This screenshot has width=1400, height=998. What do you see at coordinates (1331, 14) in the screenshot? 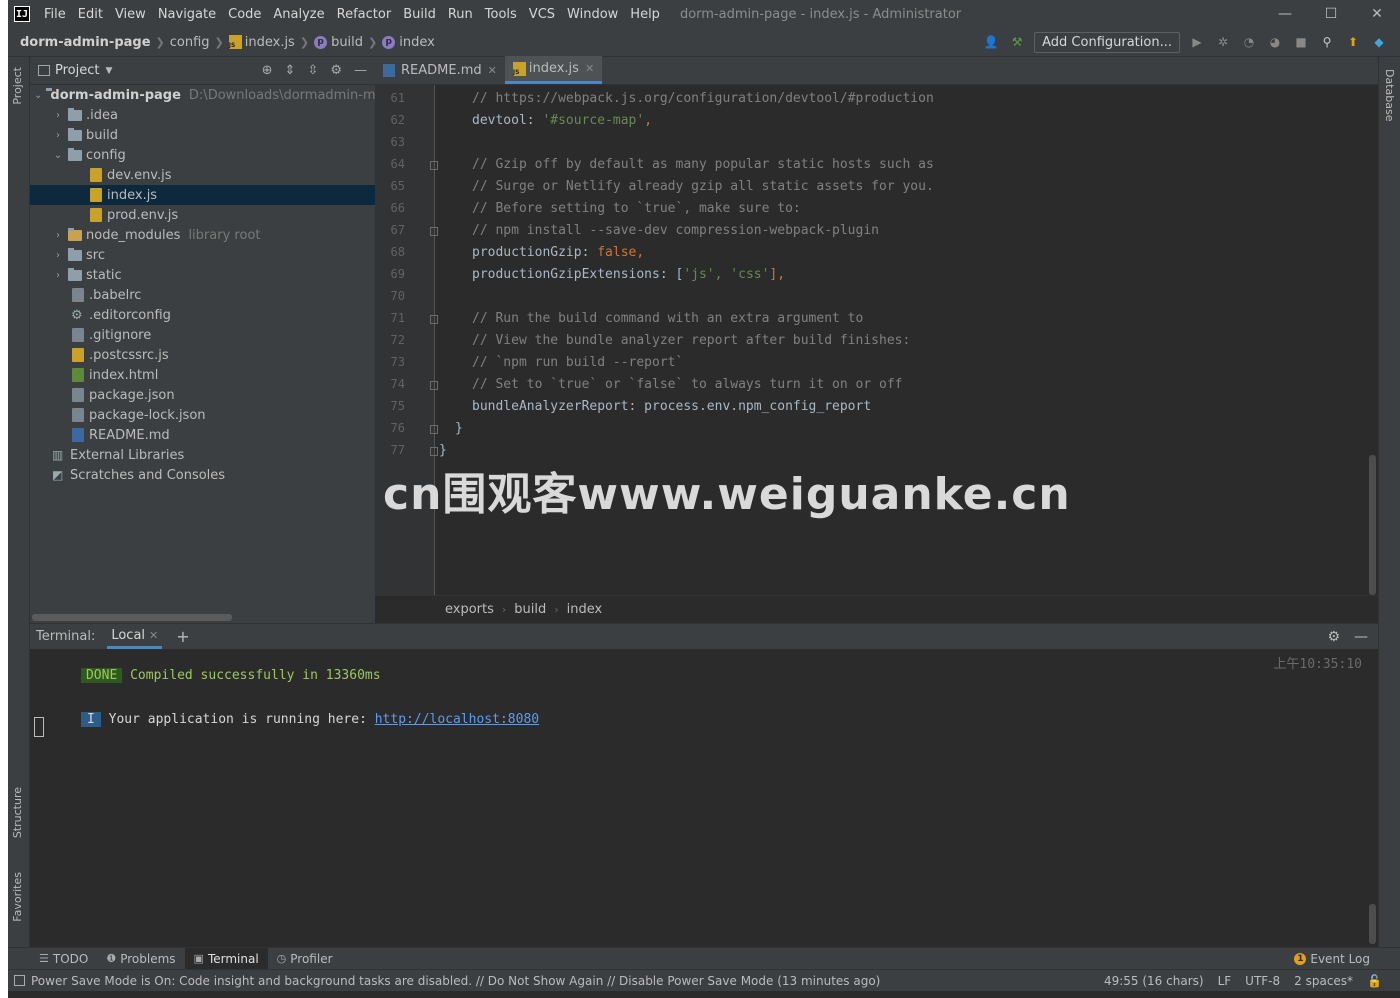
I see `maximize-button: ☐` at bounding box center [1331, 14].